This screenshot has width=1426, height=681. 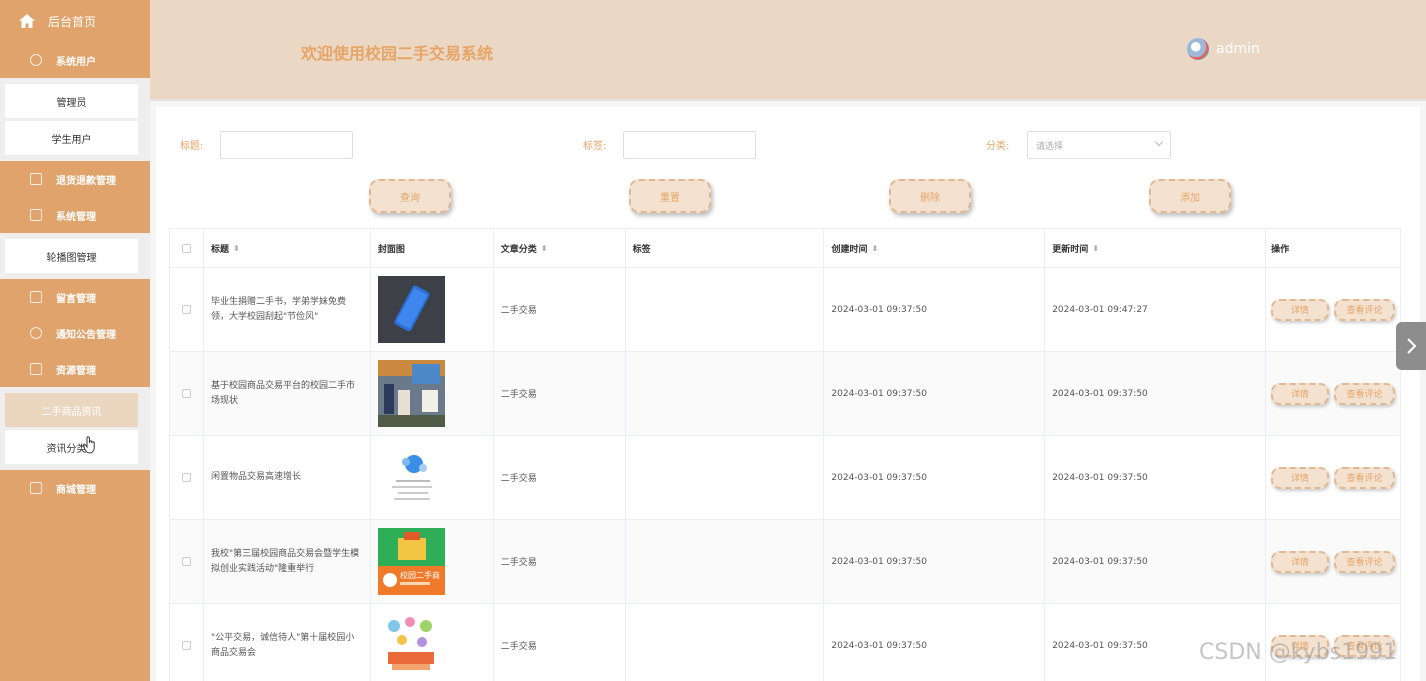 I want to click on title-cell: 我校"第三届校园商品交易会暨学生模拟创业实践活动"隆重举行, so click(x=287, y=562).